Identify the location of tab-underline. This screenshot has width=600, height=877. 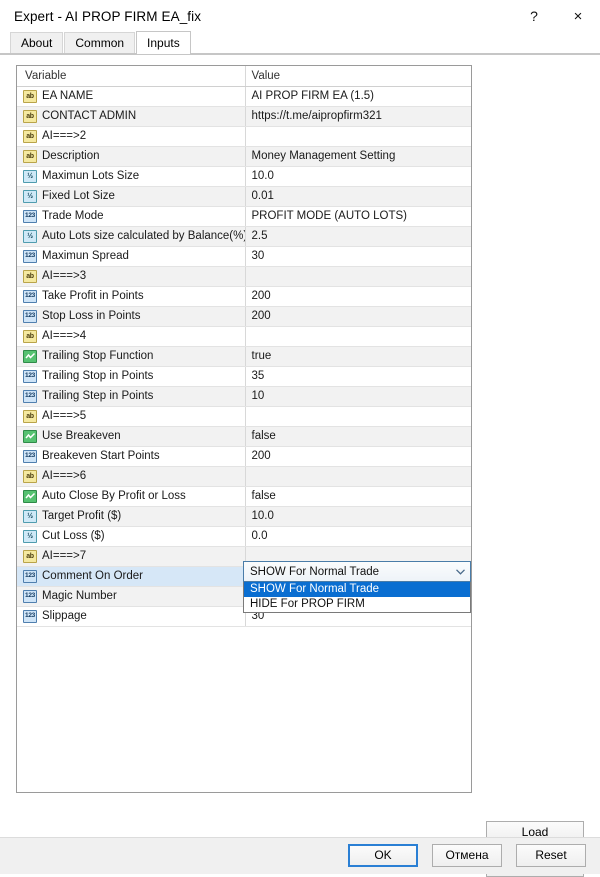
(300, 53).